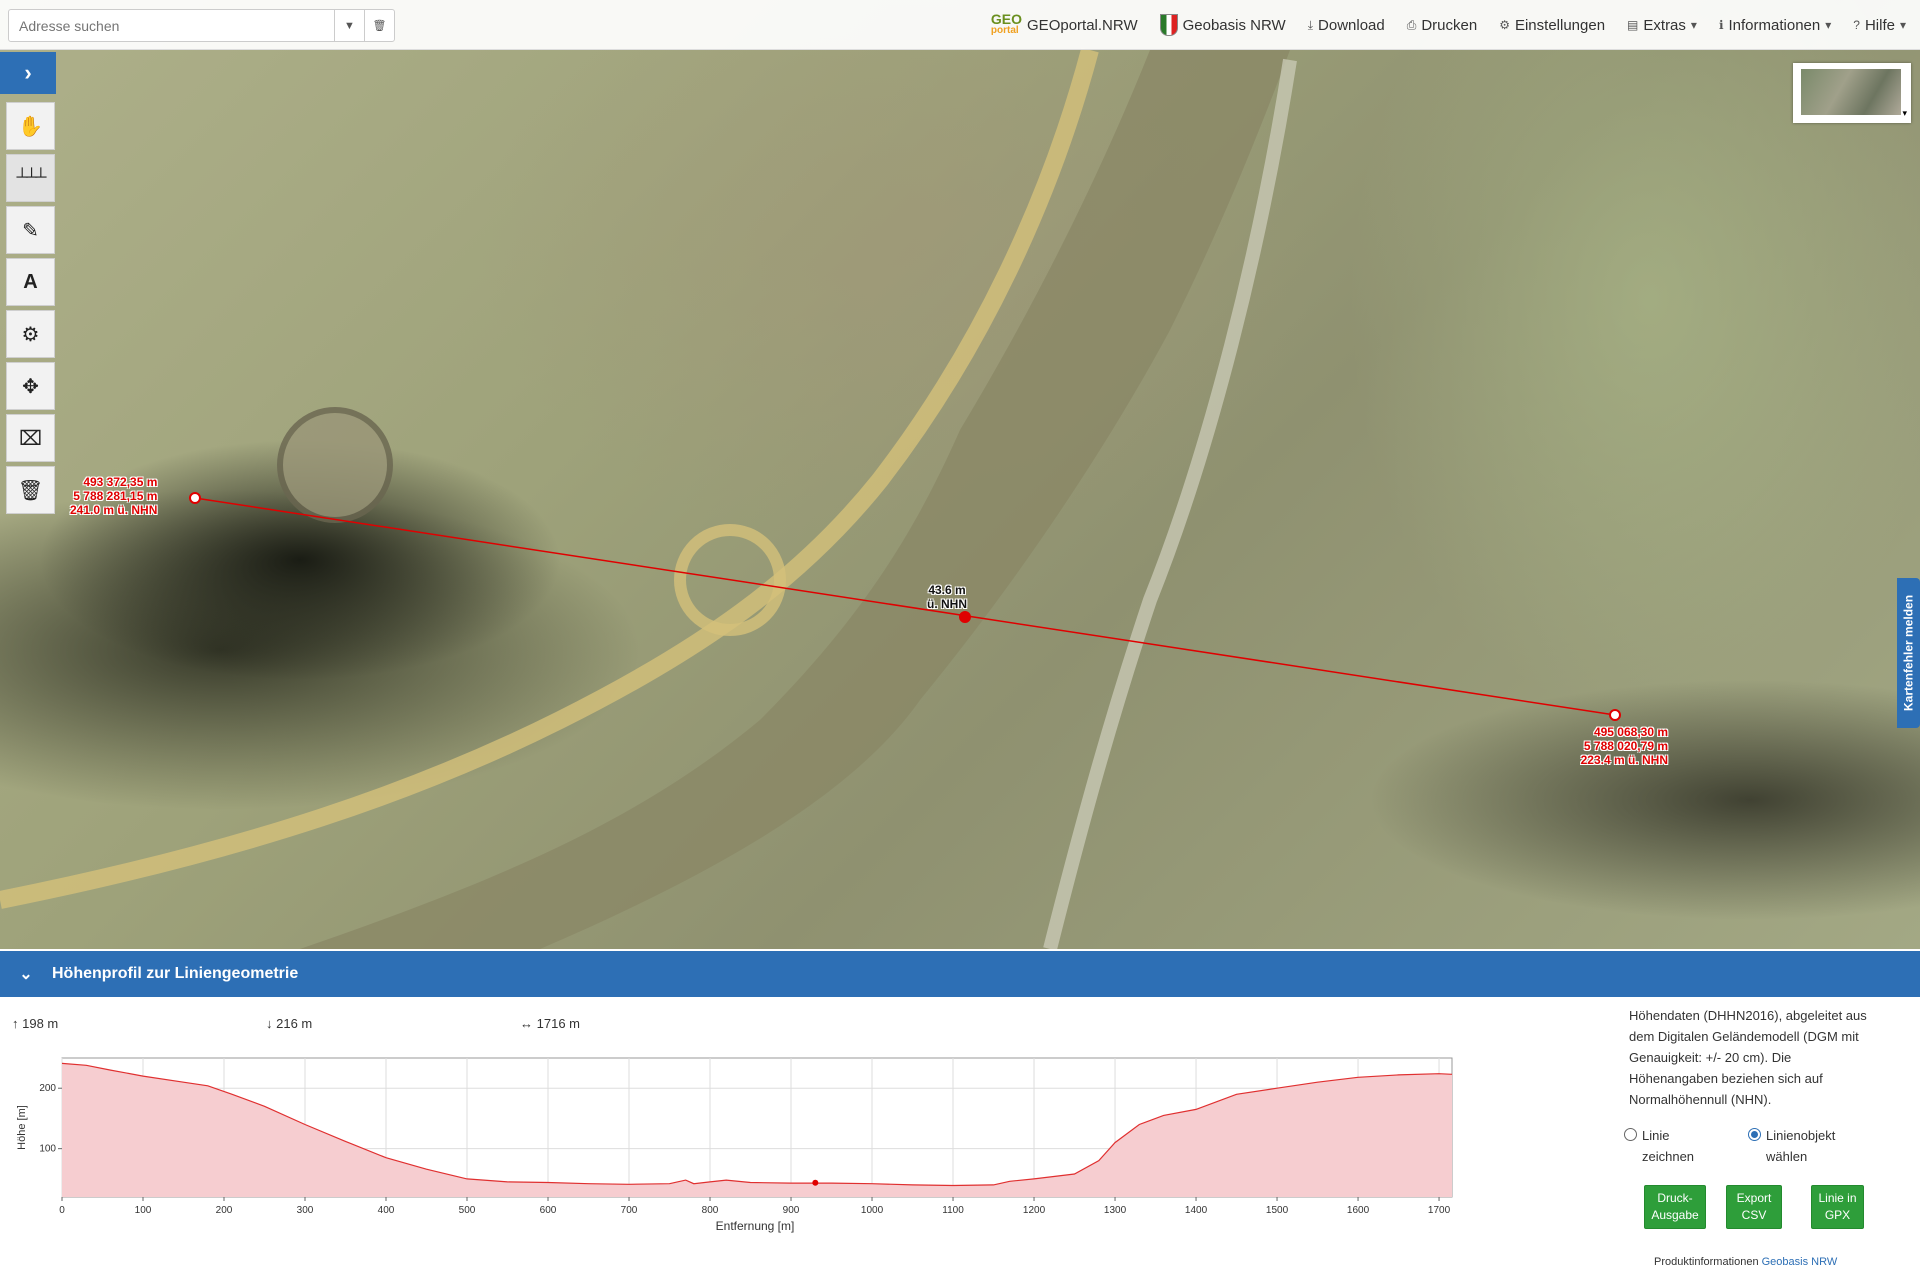  I want to click on x-axis-label: Entfernung [m], so click(755, 1226).